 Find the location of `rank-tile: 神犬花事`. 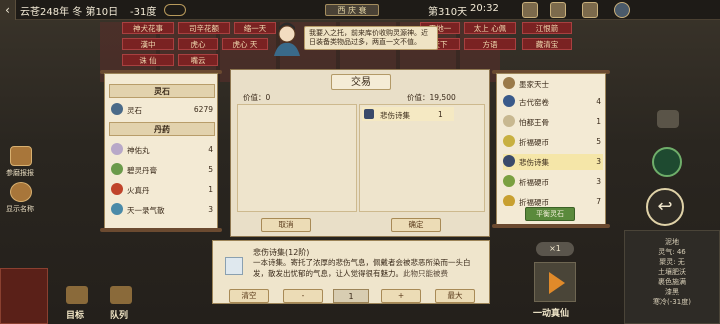

rank-tile: 神犬花事 is located at coordinates (148, 28).